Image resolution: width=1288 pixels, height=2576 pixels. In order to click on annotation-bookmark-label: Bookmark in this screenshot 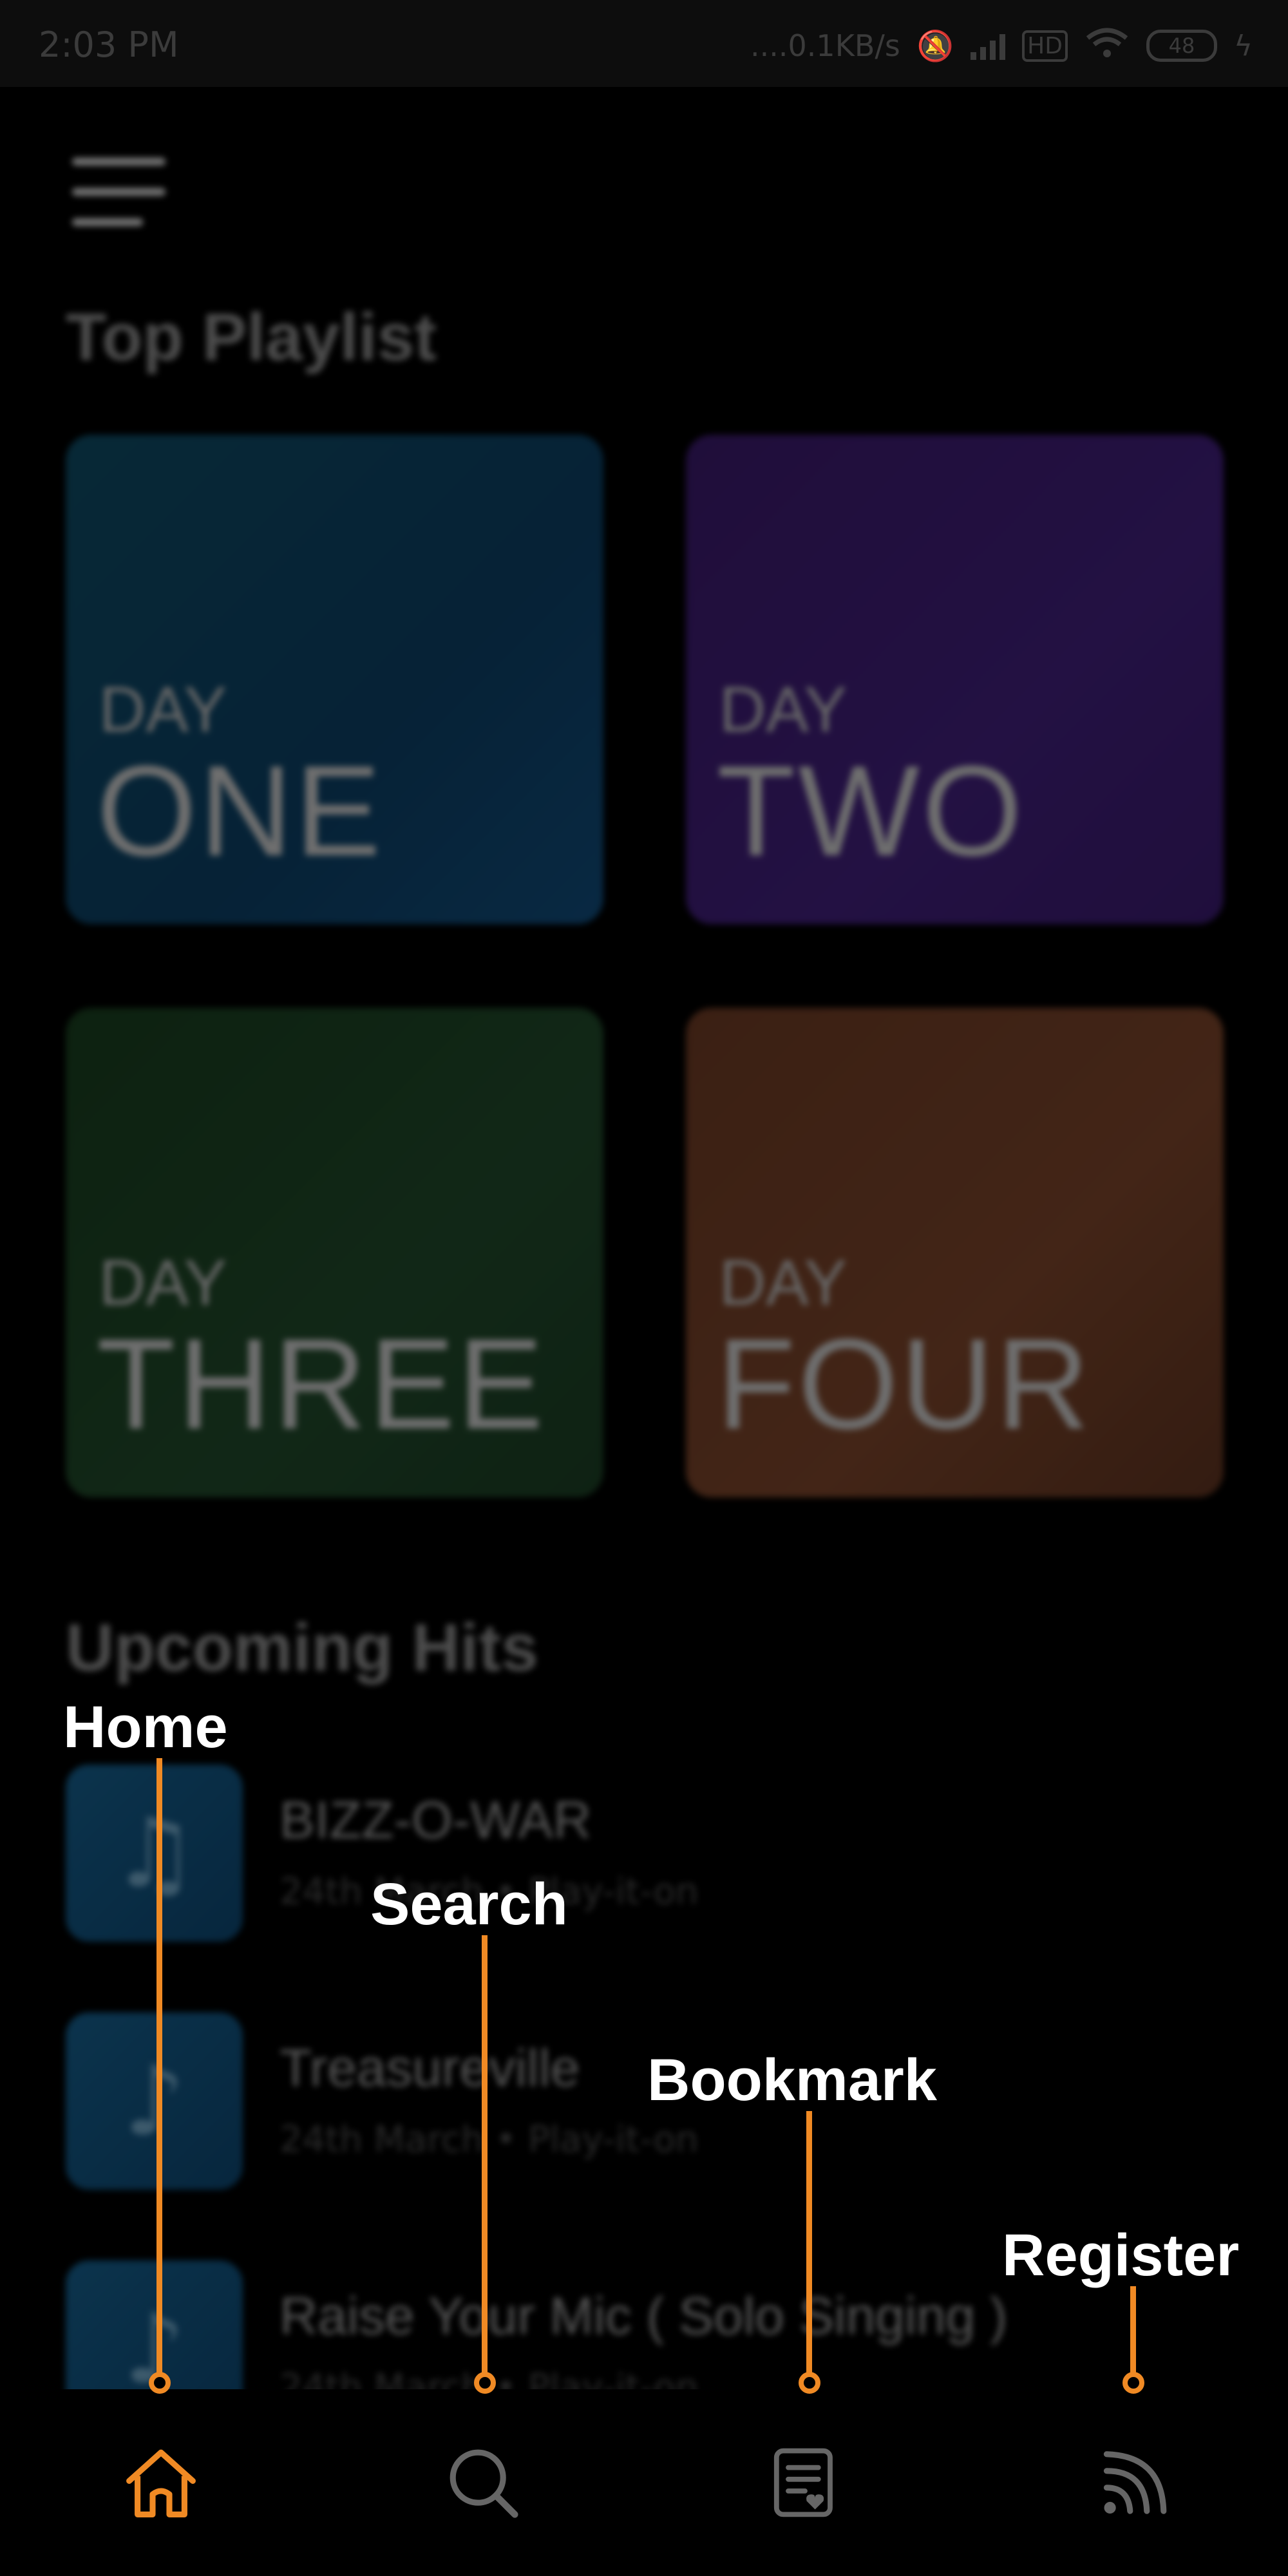, I will do `click(792, 2080)`.